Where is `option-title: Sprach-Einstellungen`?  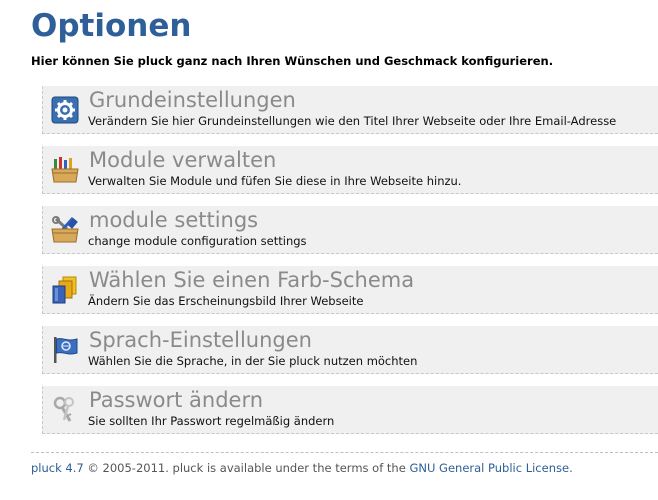 option-title: Sprach-Einstellungen is located at coordinates (200, 340).